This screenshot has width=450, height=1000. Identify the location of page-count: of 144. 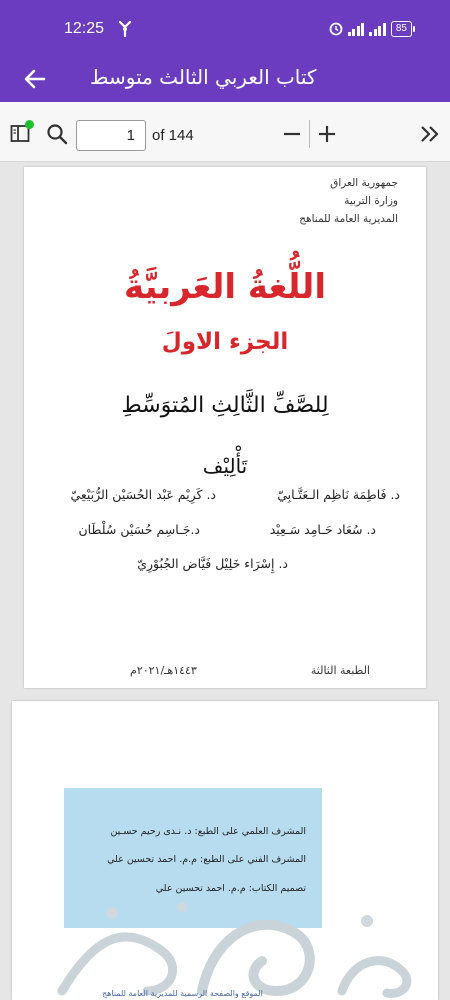
(173, 135).